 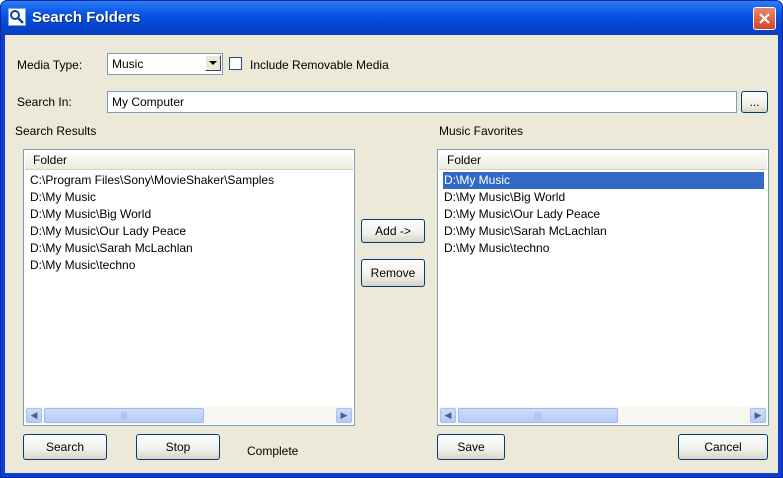 I want to click on cancel-label: Cancel, so click(x=723, y=447).